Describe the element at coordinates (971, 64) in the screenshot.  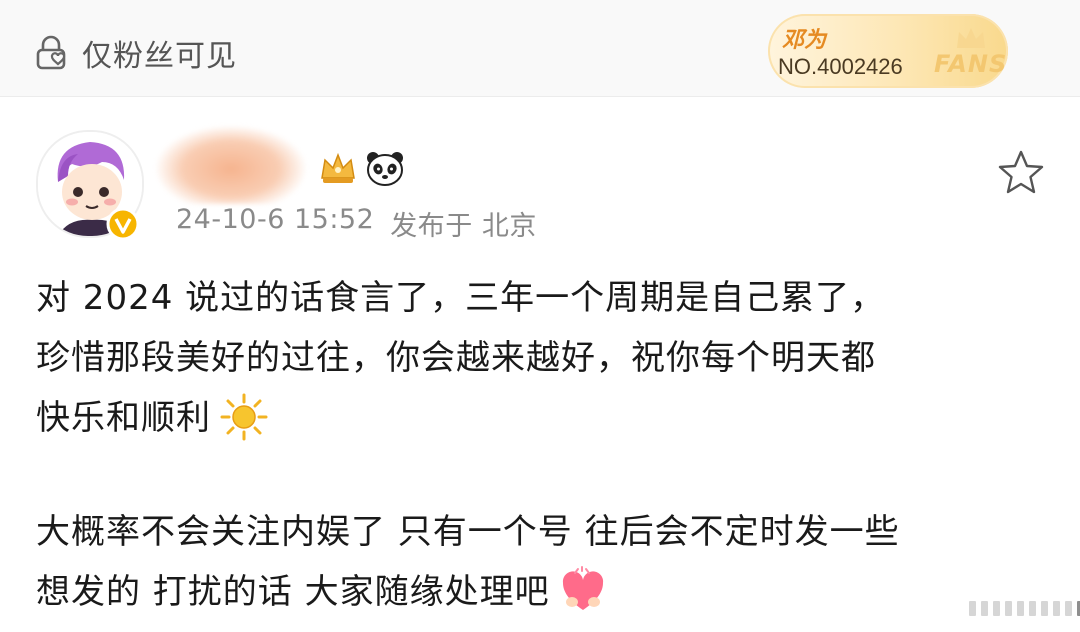
I see `fans-badge-word: FANS` at that location.